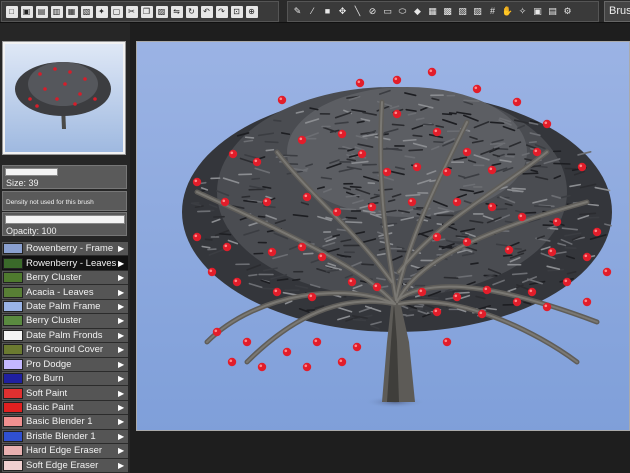 Image resolution: width=630 pixels, height=473 pixels. What do you see at coordinates (65, 437) in the screenshot?
I see `brush-item: Bristle Blender 1 ▶` at bounding box center [65, 437].